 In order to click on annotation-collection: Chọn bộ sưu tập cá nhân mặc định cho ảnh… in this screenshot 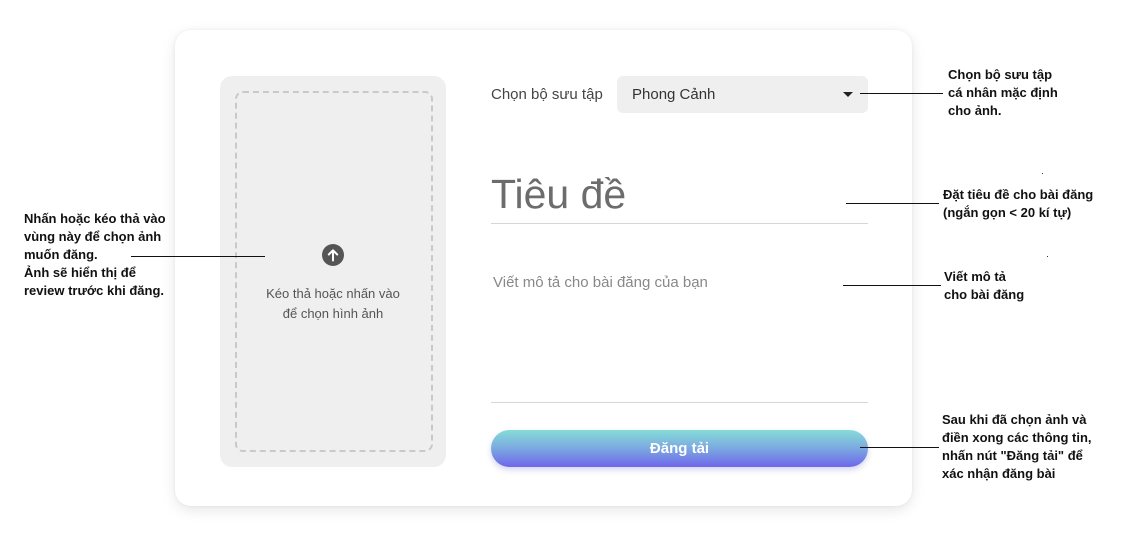, I will do `click(1003, 93)`.